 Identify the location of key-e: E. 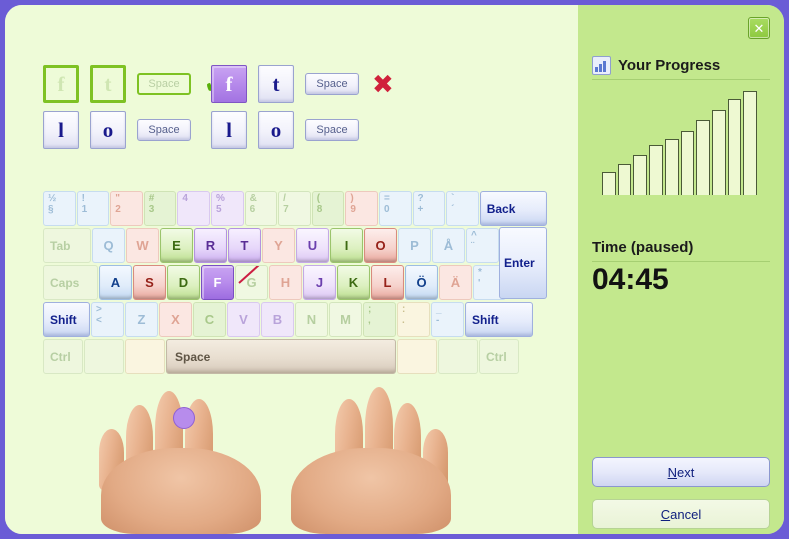
(176, 245).